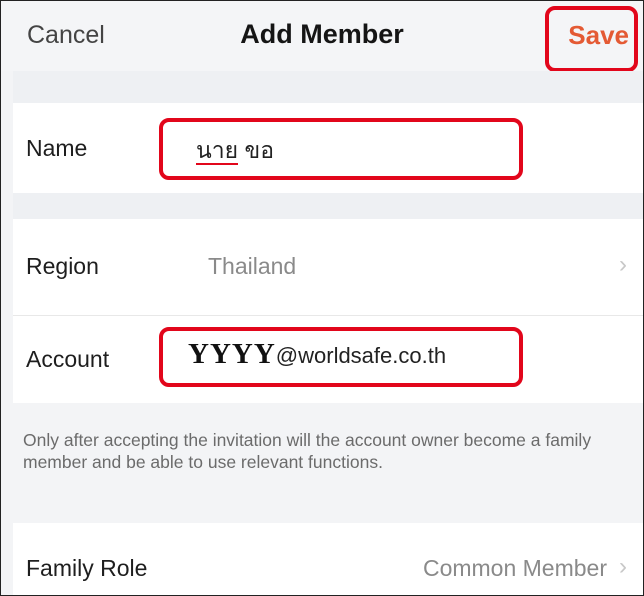  What do you see at coordinates (328, 559) in the screenshot?
I see `family-role-row: Family Role Common Member ›` at bounding box center [328, 559].